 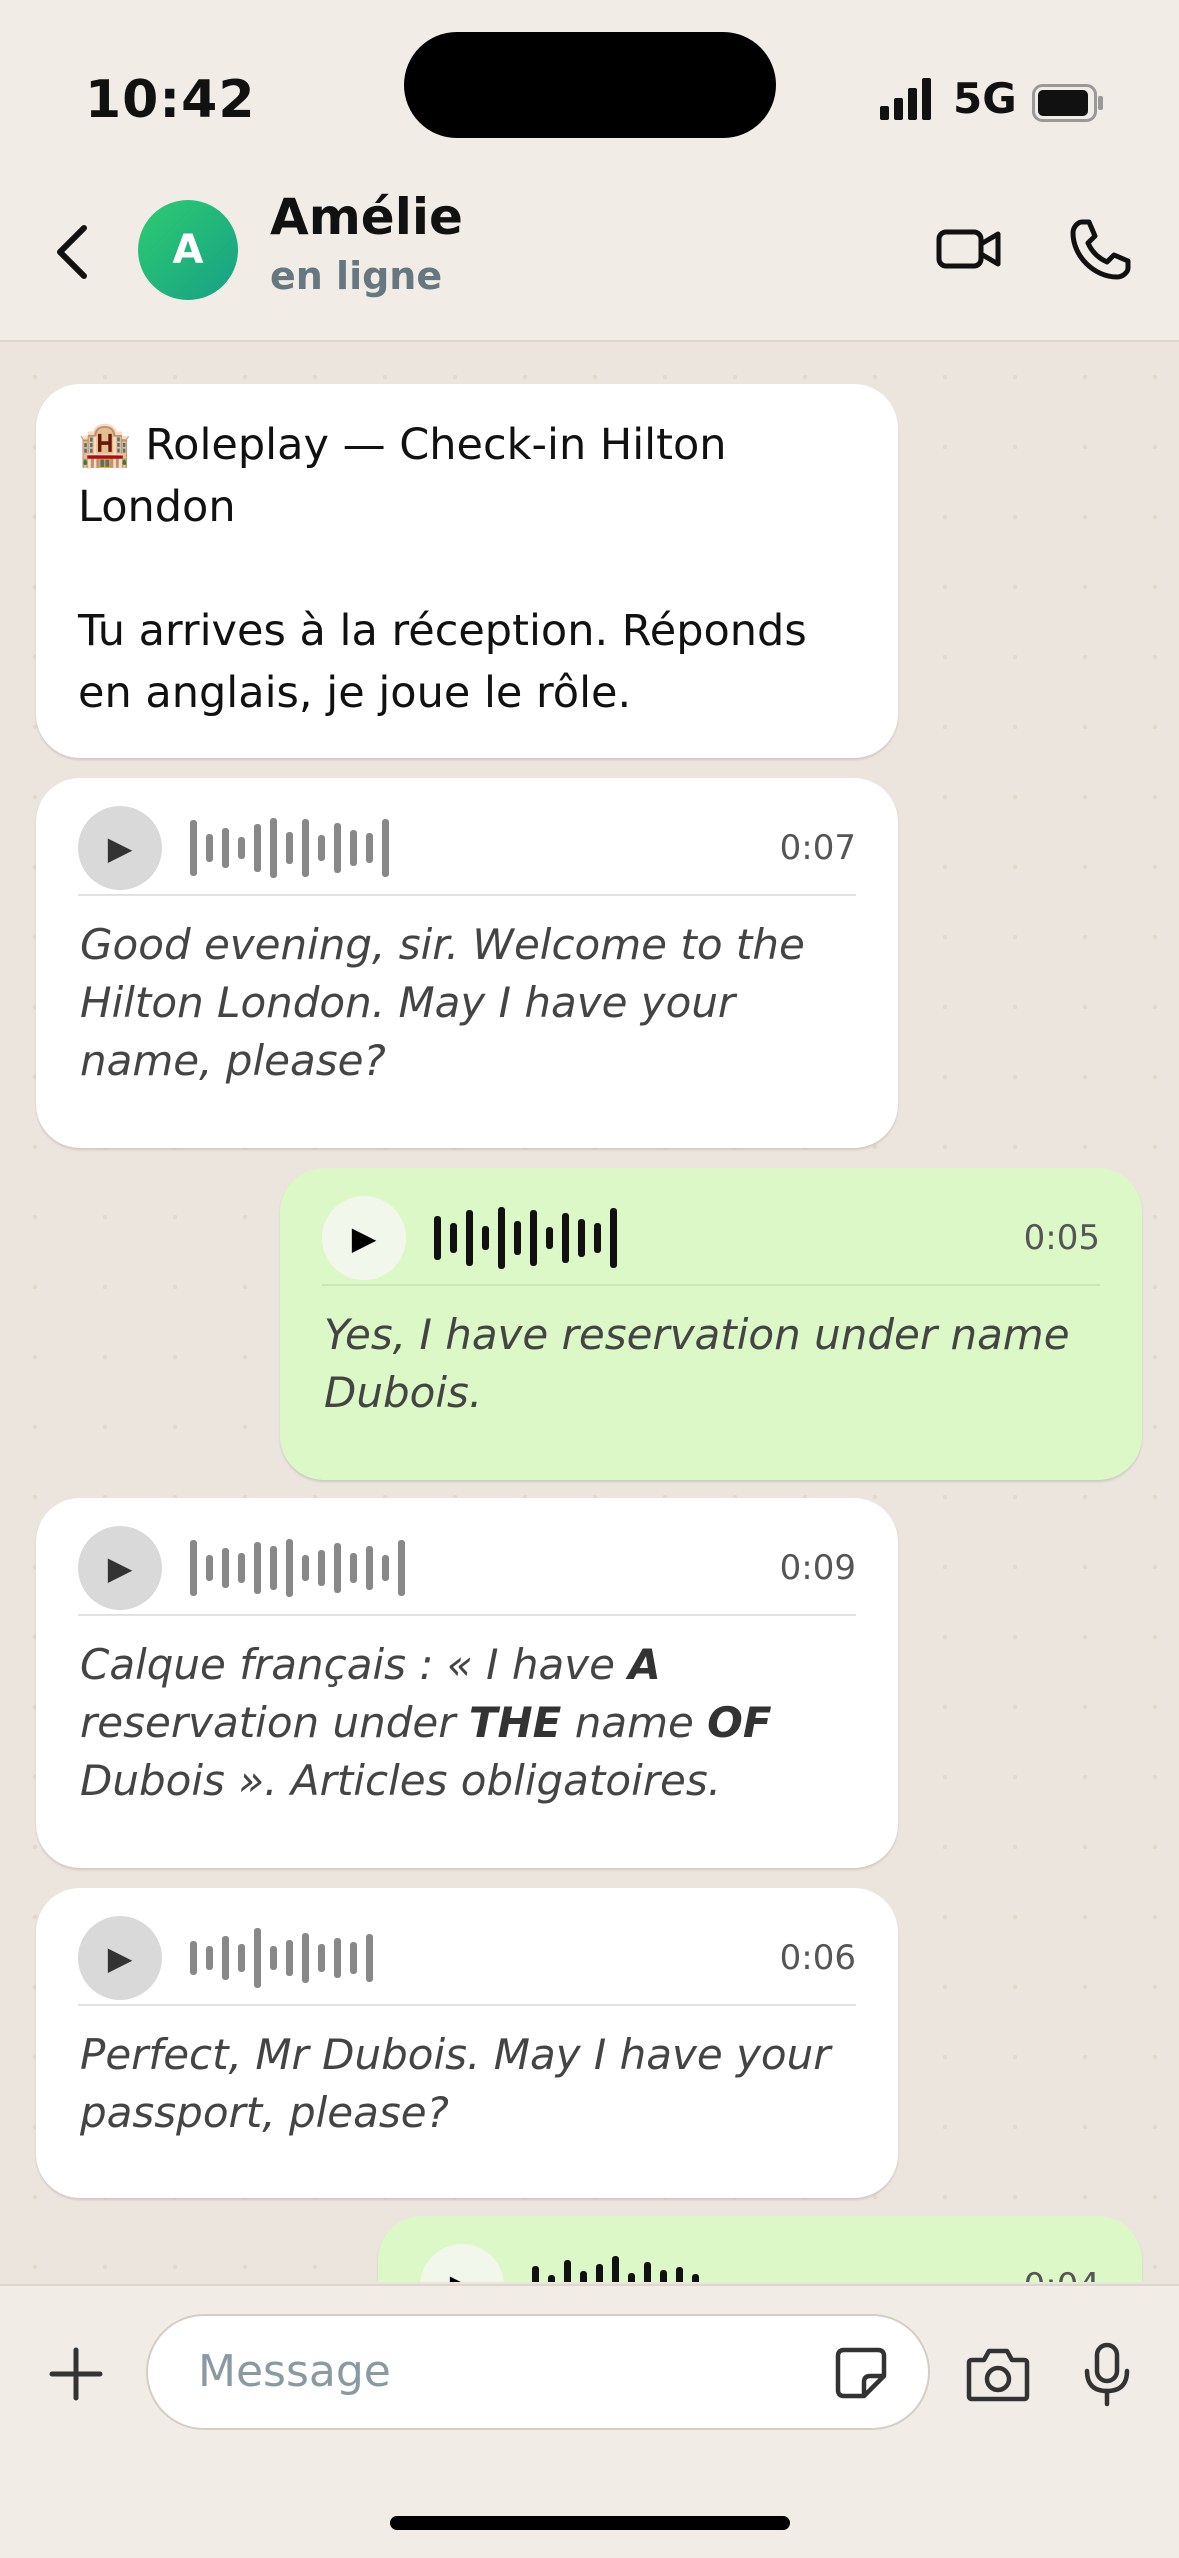 I want to click on video-camera-icon, so click(x=969, y=249).